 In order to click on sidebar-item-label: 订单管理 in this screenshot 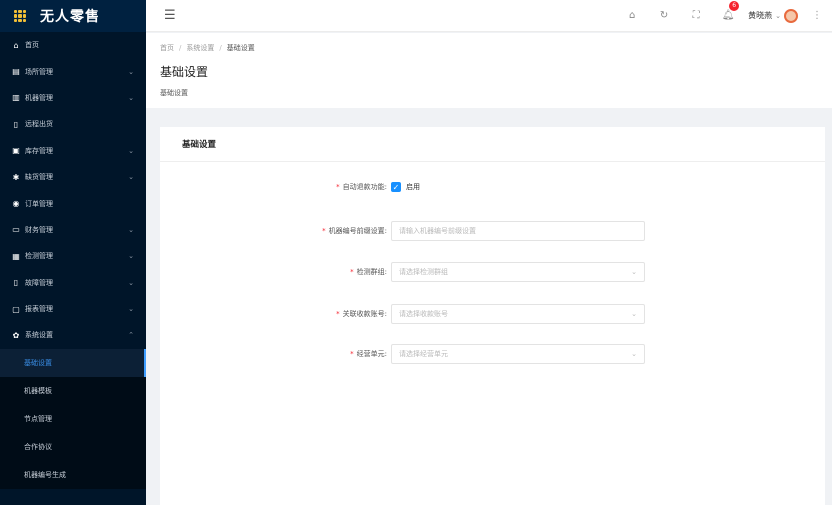, I will do `click(39, 203)`.